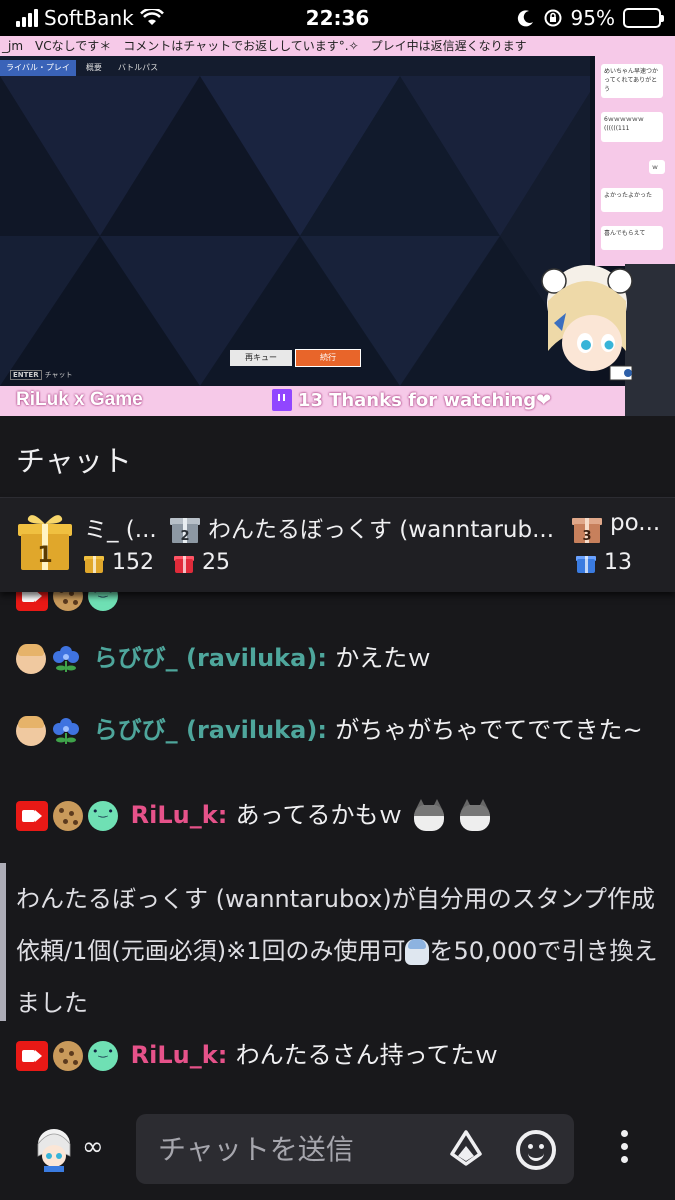 This screenshot has height=1200, width=675. I want to click on chat-input-container, so click(355, 1149).